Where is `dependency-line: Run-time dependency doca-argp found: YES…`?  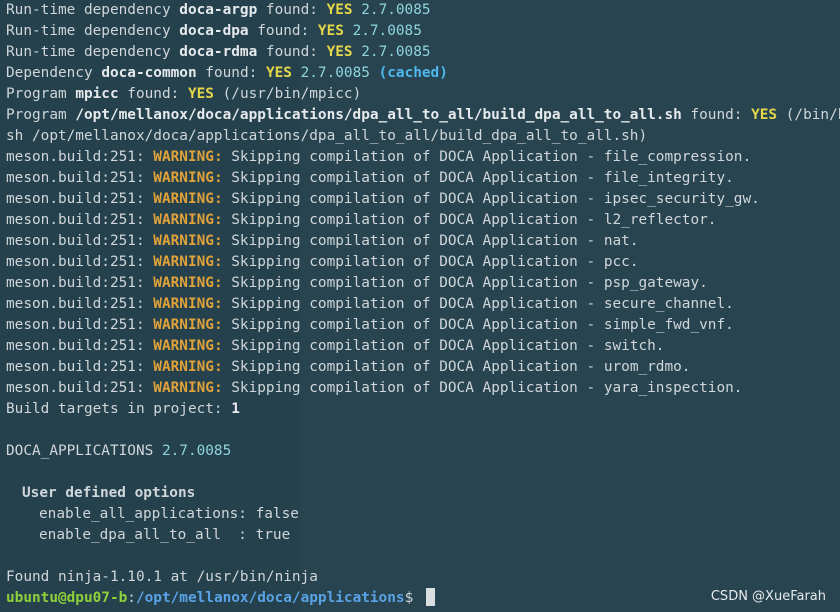 dependency-line: Run-time dependency doca-argp found: YES… is located at coordinates (218, 10).